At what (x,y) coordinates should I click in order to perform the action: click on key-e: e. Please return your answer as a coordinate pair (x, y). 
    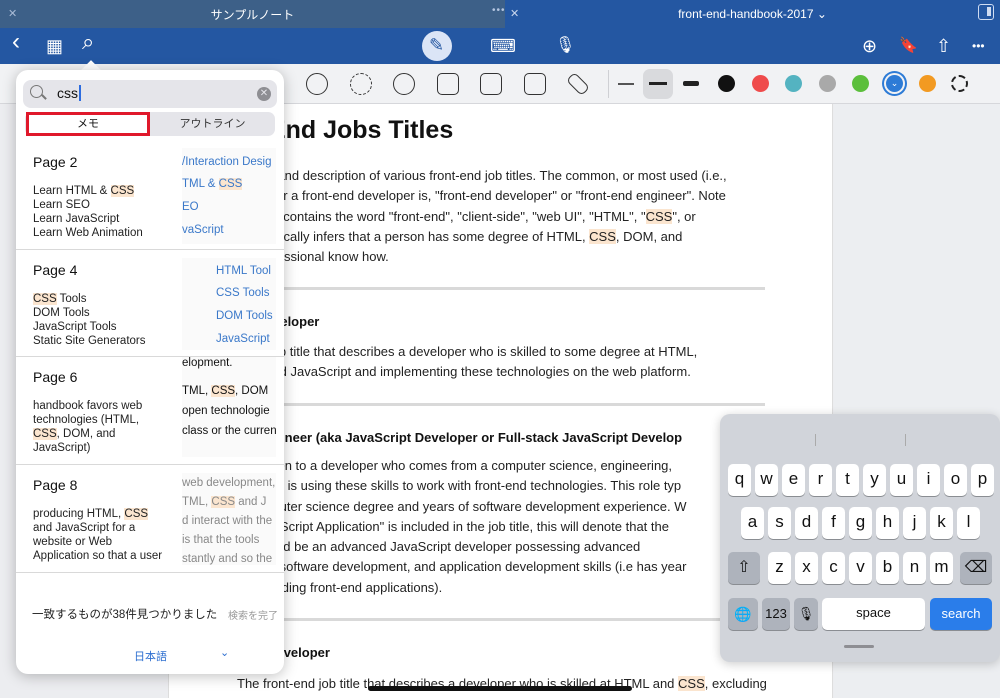
    Looking at the image, I should click on (793, 480).